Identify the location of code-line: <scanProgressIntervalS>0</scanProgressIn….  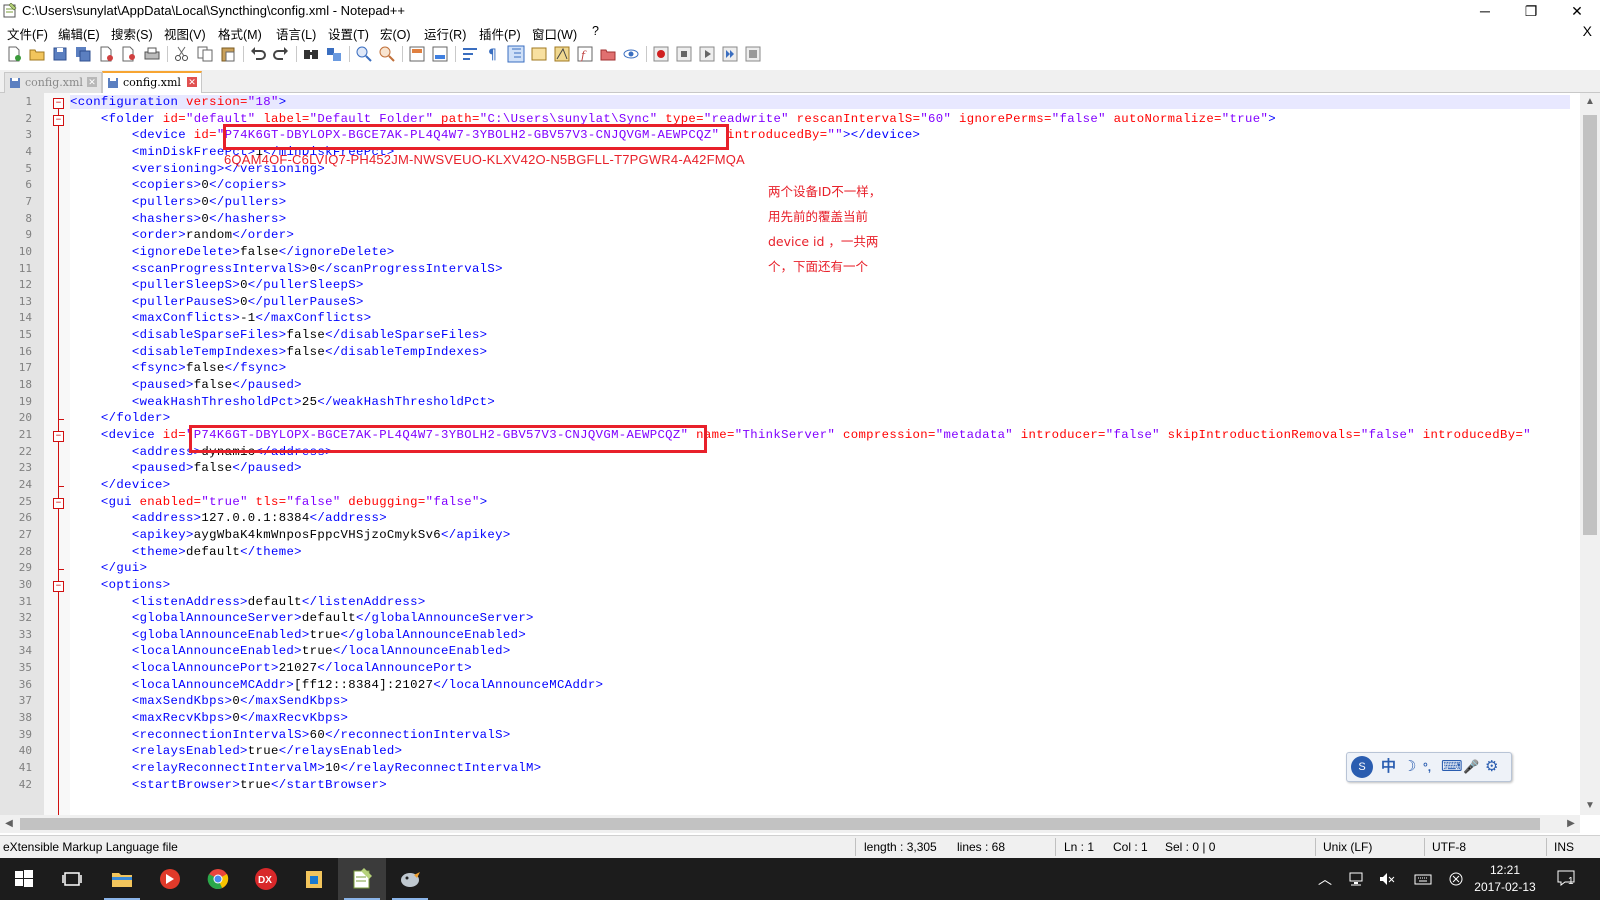
(286, 269).